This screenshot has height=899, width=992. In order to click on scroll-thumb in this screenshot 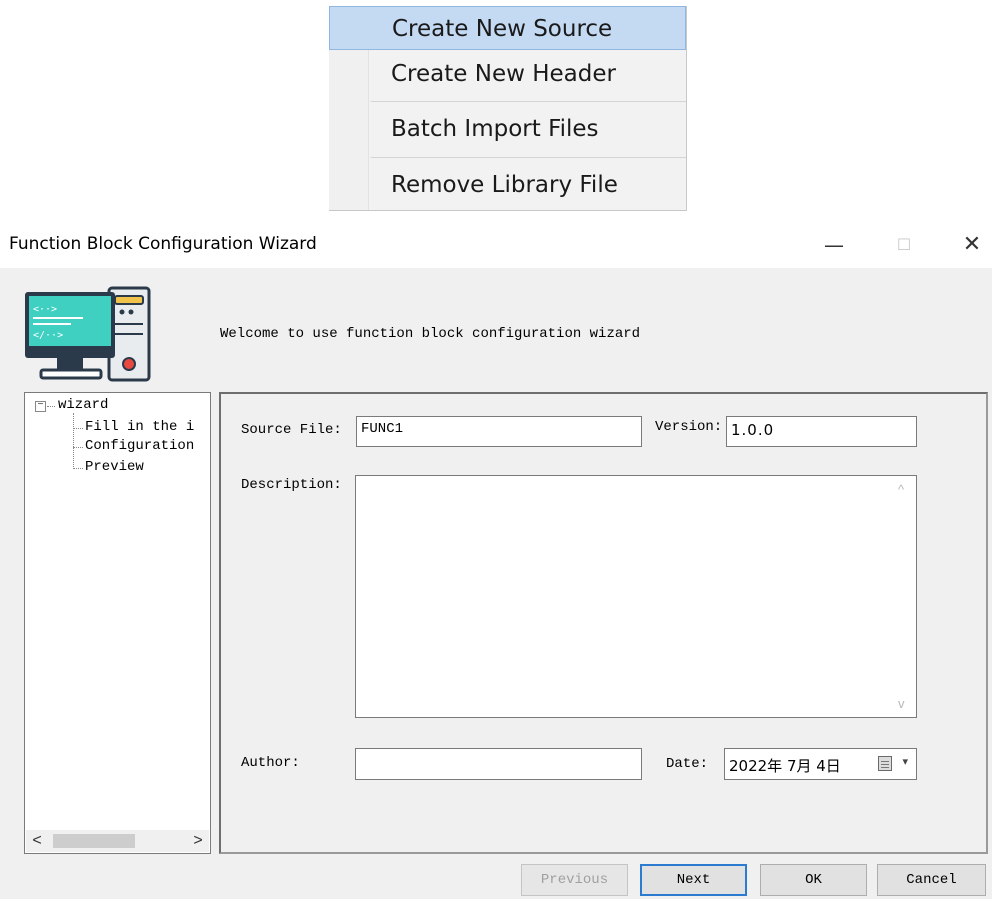, I will do `click(94, 841)`.